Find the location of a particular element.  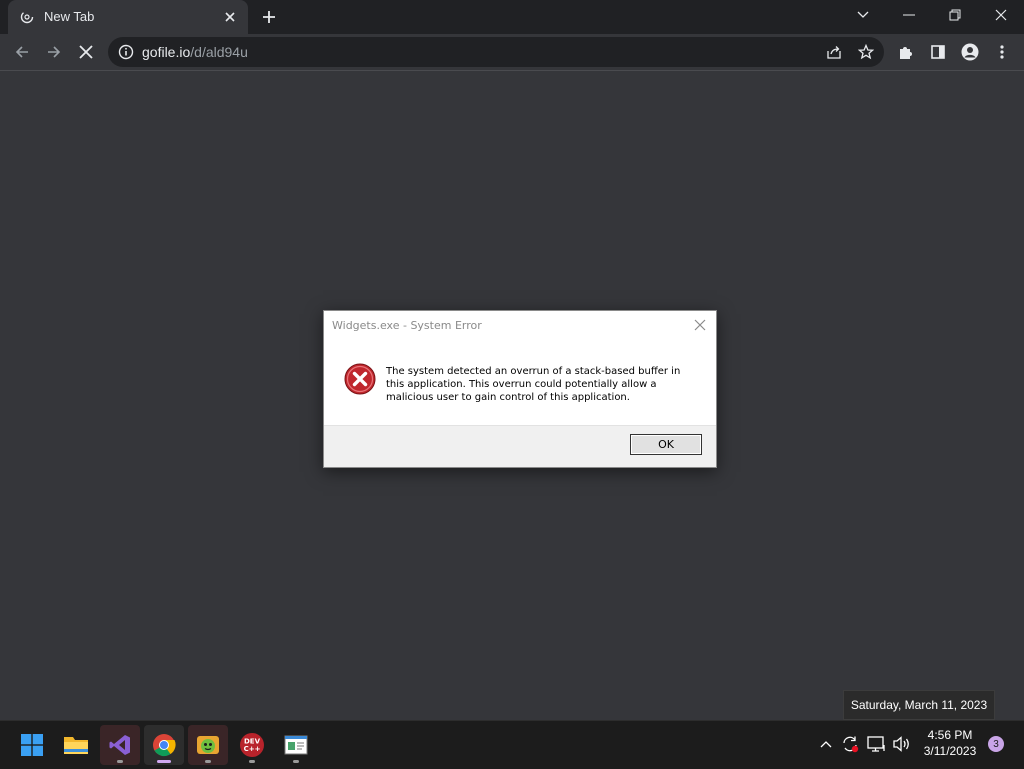

taskbar-file-explorer is located at coordinates (76, 745).